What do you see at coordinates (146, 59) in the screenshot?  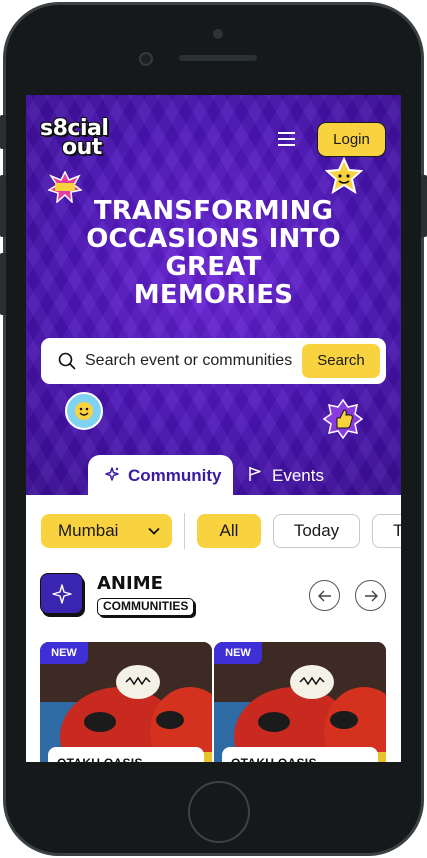 I see `front-camera` at bounding box center [146, 59].